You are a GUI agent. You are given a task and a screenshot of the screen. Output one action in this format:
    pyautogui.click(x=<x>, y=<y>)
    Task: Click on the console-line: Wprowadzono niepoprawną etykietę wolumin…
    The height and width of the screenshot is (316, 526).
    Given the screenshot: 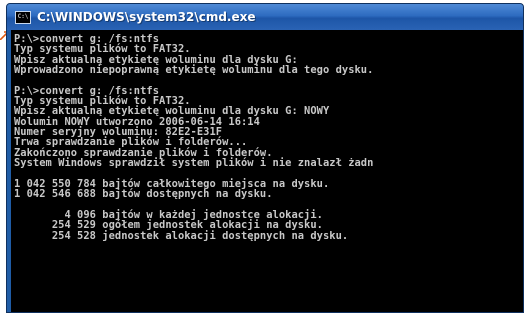 What is the action you would take?
    pyautogui.click(x=194, y=70)
    